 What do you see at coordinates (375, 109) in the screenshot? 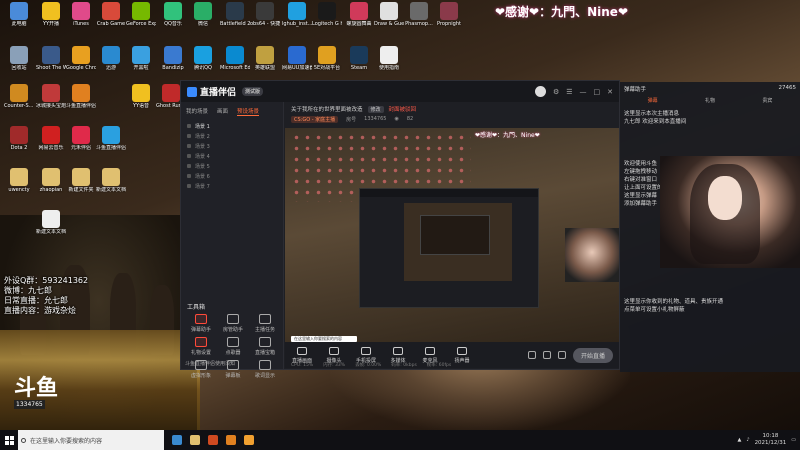
I see `edit-title-button: 修改` at bounding box center [375, 109].